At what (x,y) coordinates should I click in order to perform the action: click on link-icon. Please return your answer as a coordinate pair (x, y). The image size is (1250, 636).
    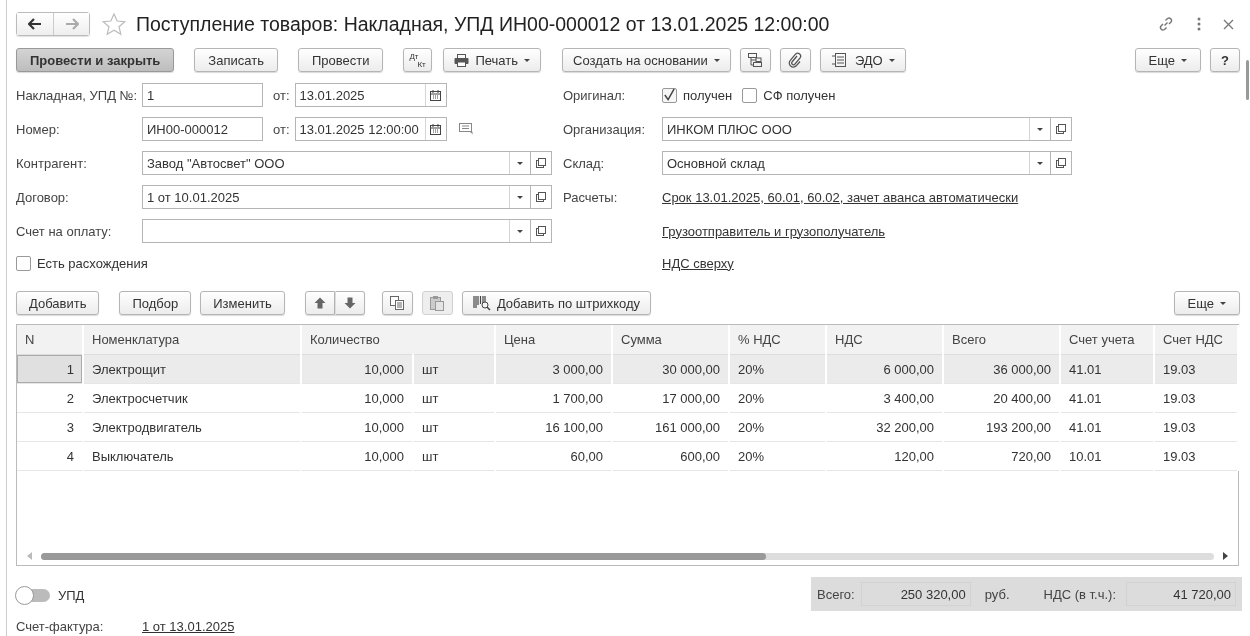
    Looking at the image, I should click on (1166, 24).